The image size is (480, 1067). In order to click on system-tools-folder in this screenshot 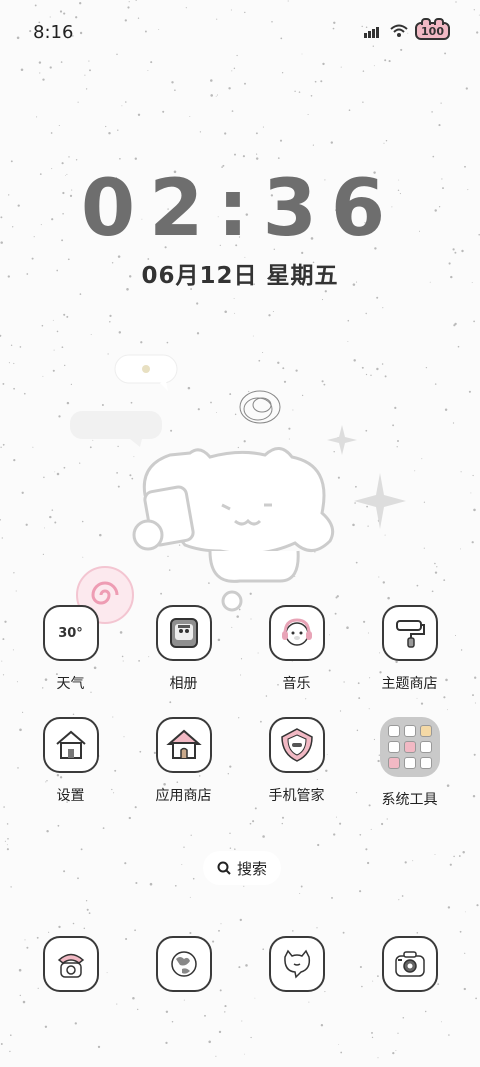, I will do `click(409, 747)`.